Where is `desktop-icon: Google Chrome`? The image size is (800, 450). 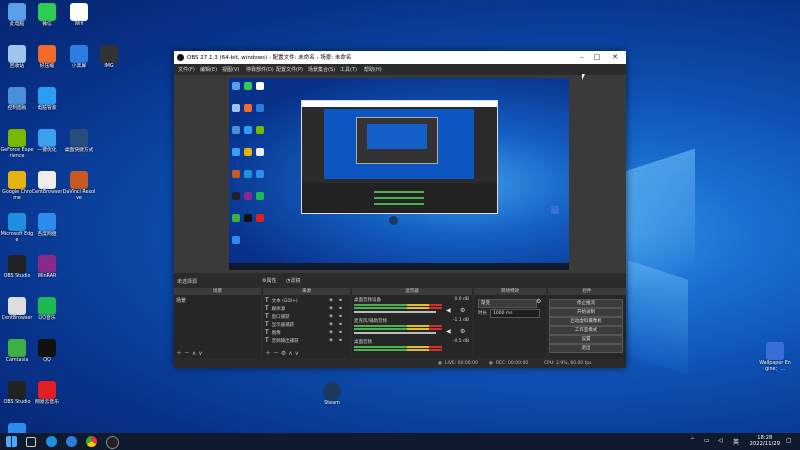
desktop-icon: Google Chrome is located at coordinates (17, 191).